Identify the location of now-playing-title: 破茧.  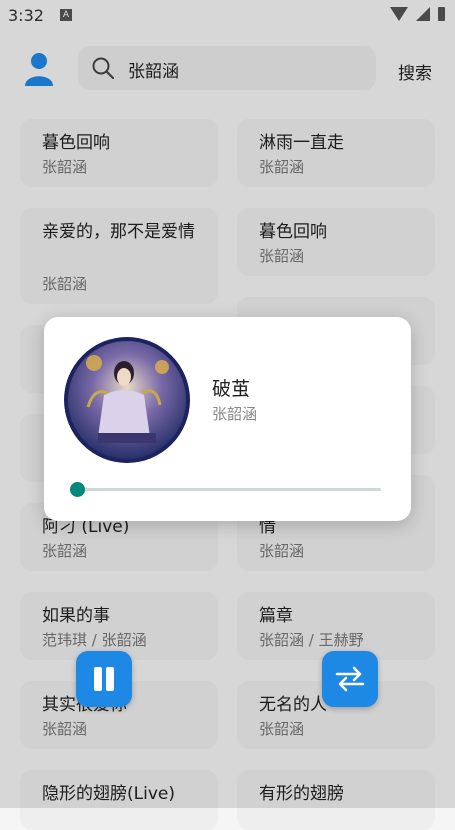
(231, 389).